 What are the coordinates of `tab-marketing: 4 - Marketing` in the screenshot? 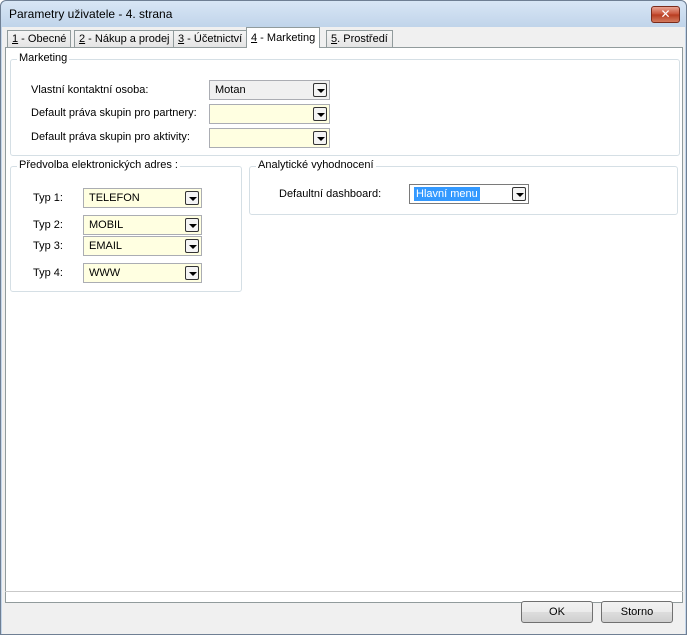 It's located at (283, 37).